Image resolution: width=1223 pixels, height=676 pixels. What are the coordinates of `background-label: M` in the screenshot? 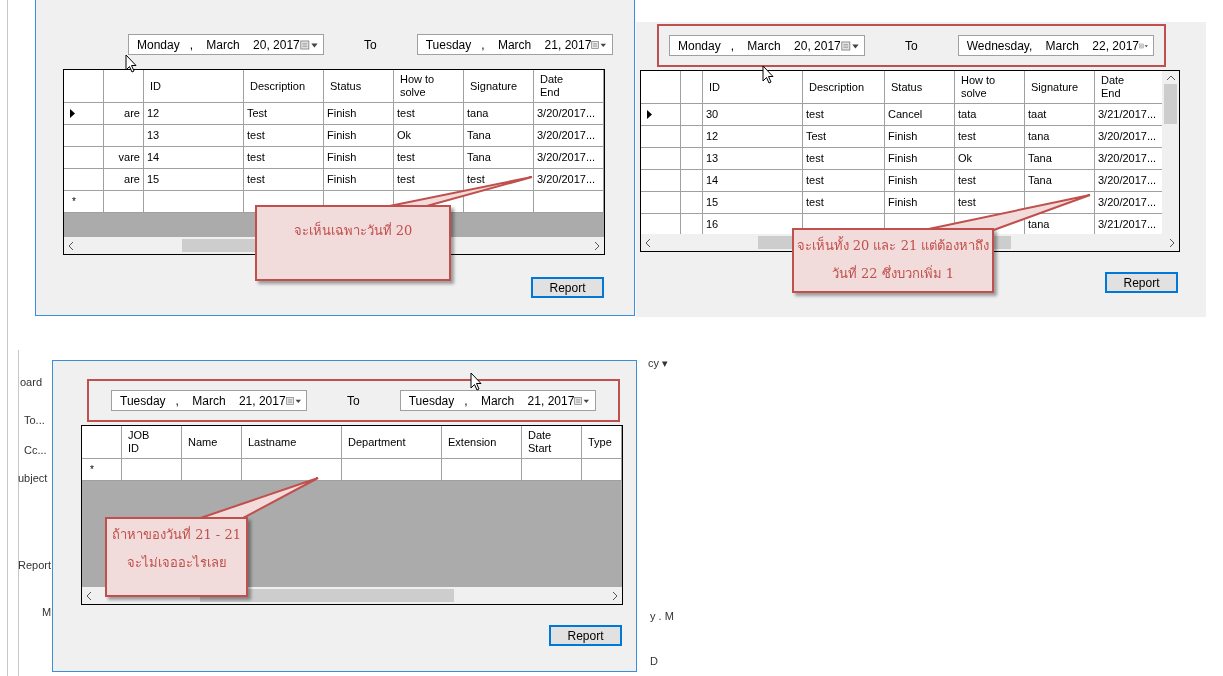 It's located at (47, 612).